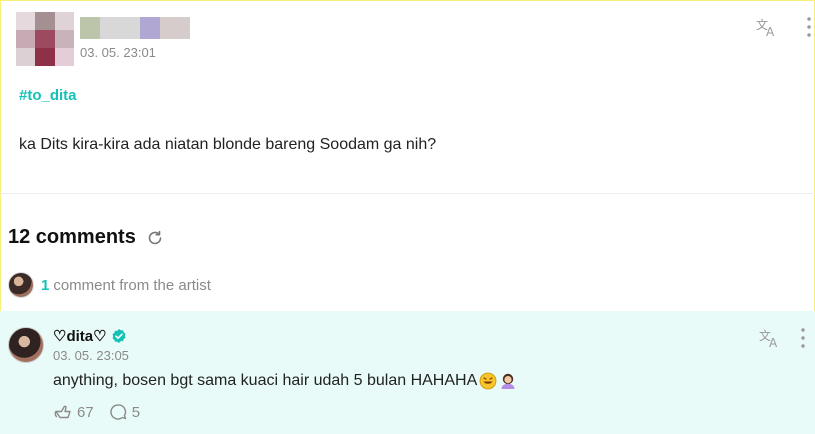 The image size is (815, 434). Describe the element at coordinates (21, 285) in the screenshot. I see `artist-avatar` at that location.